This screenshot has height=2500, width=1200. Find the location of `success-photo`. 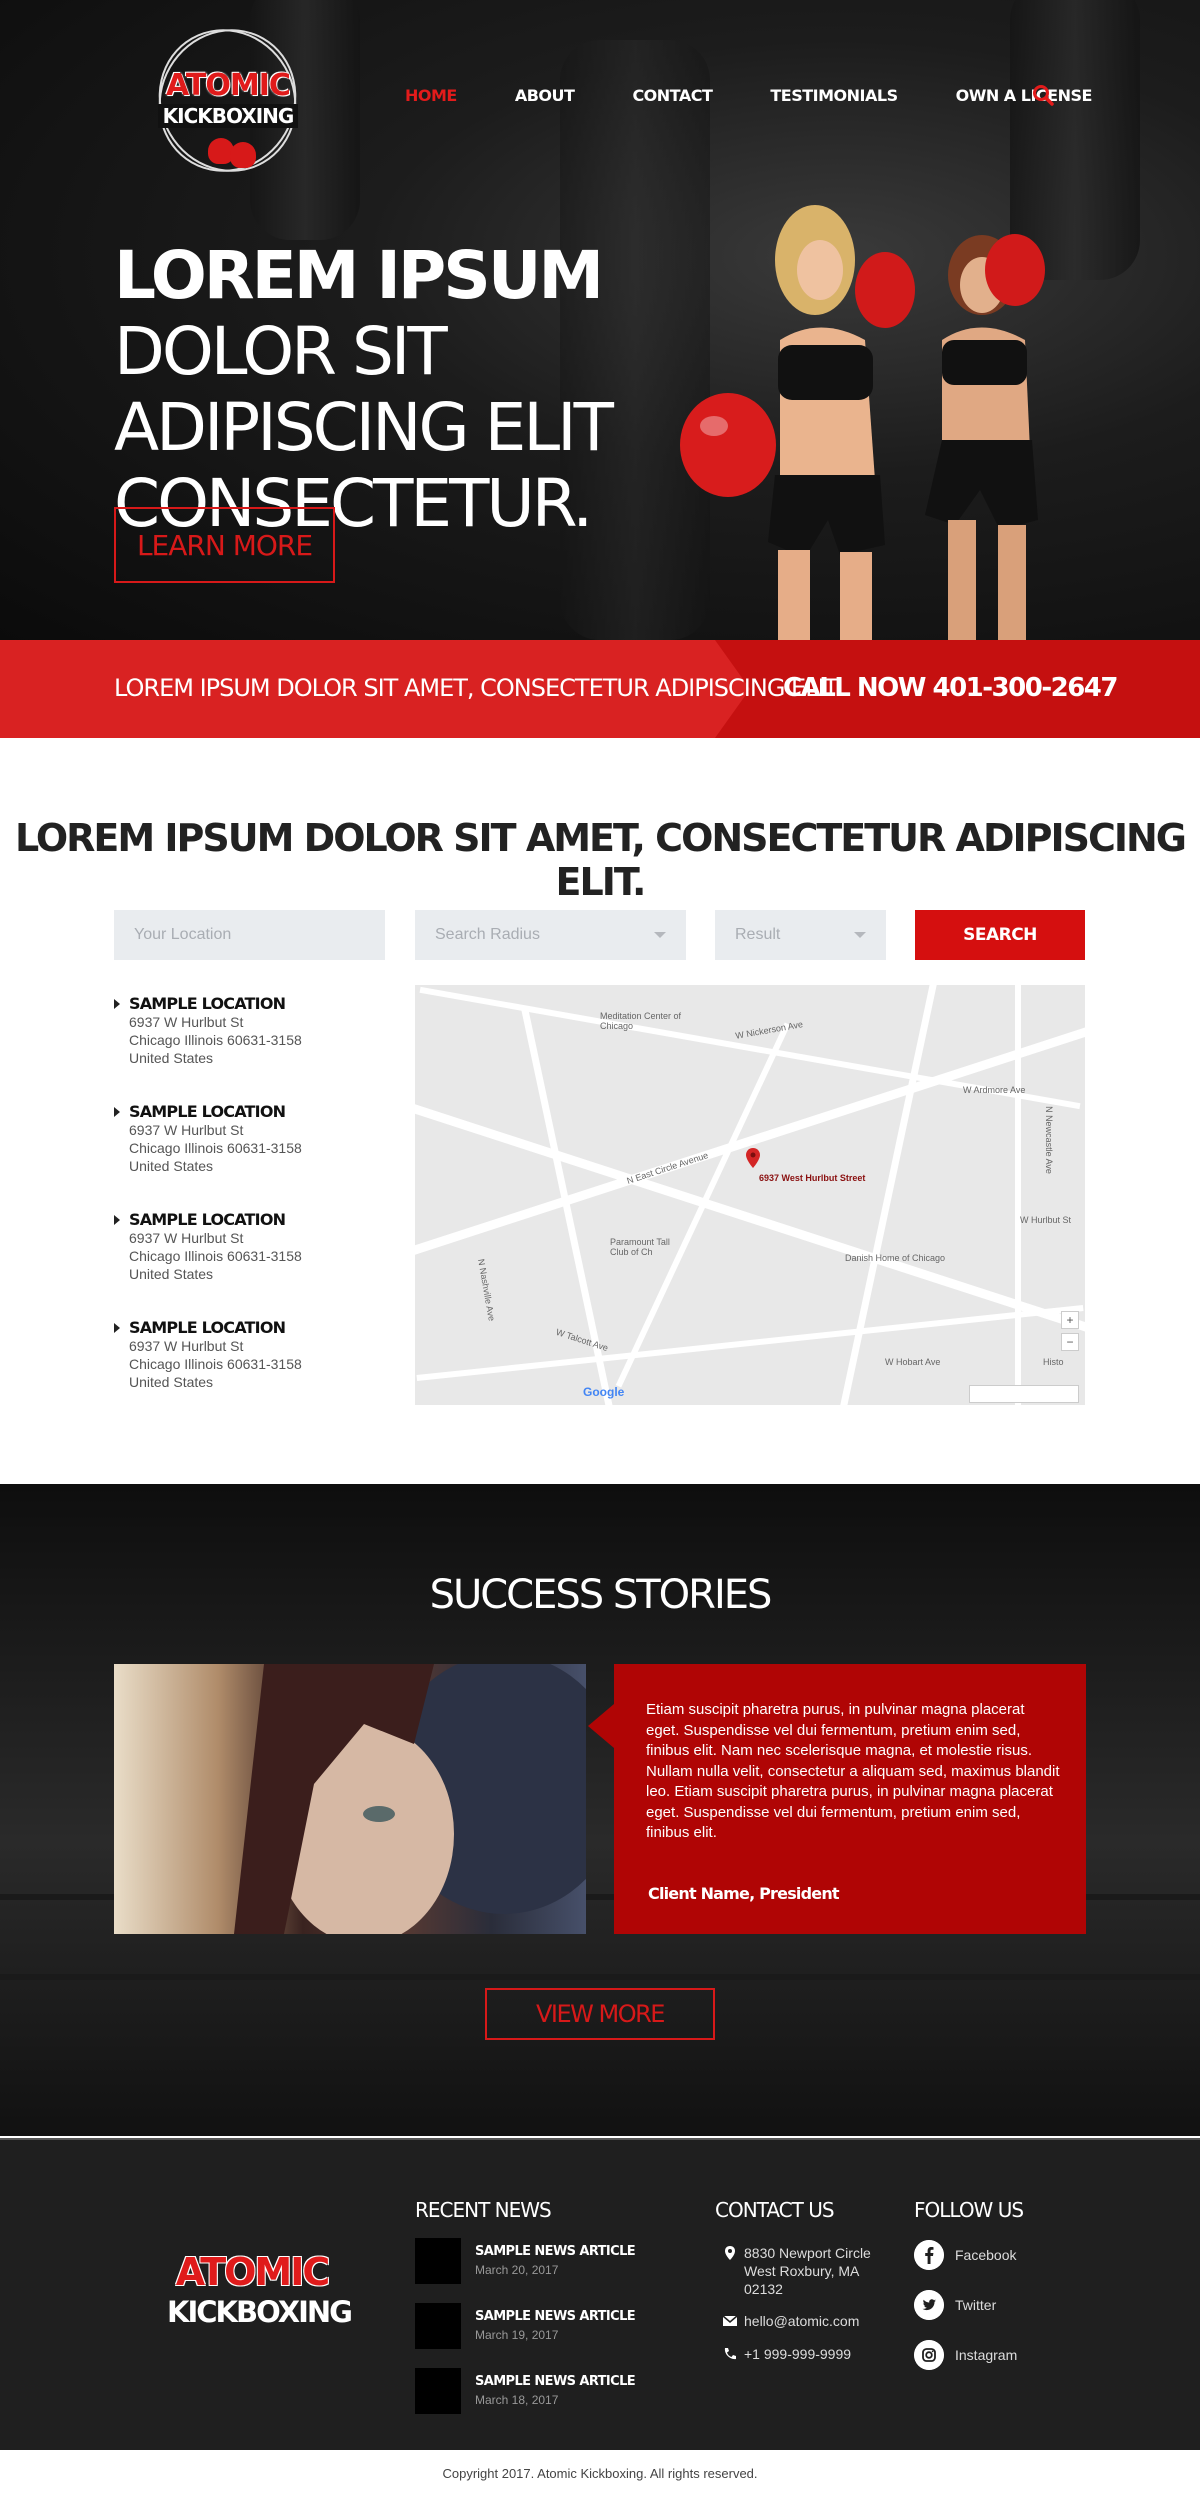

success-photo is located at coordinates (350, 1799).